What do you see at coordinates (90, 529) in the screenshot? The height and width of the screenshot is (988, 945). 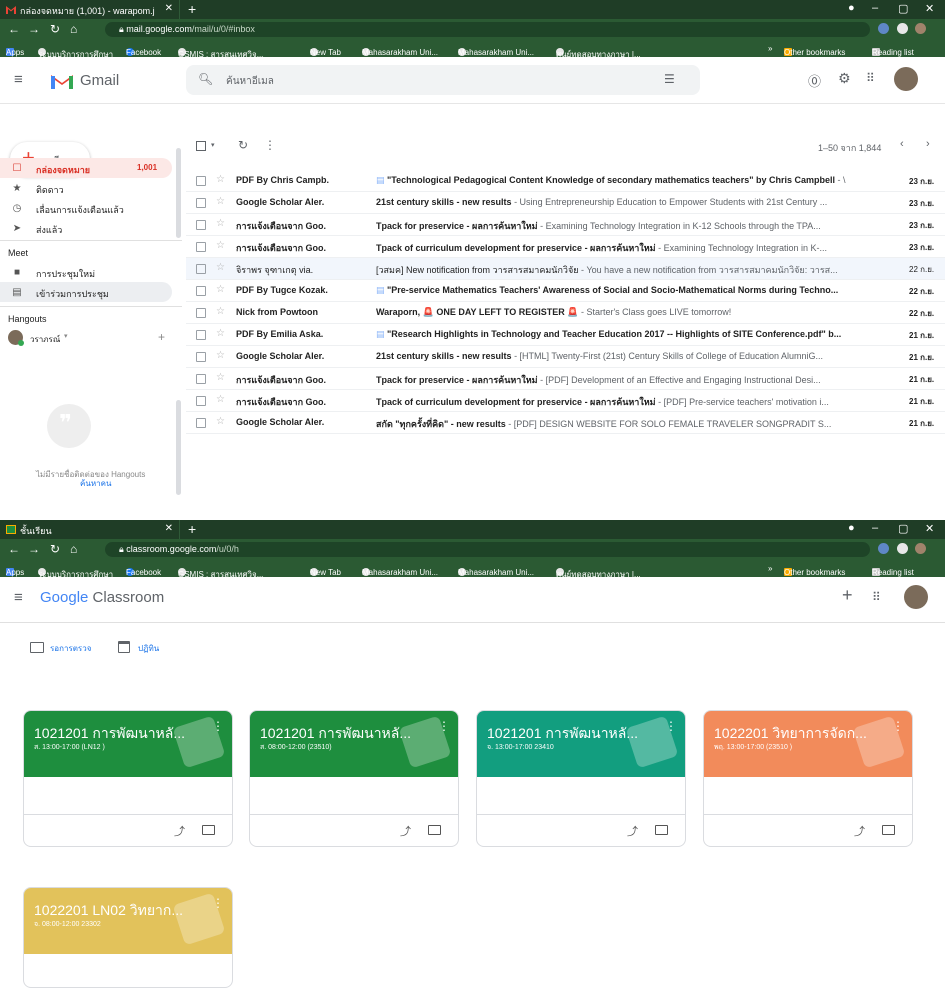 I see `tab-classroom: ชั้นเรียน ✕` at bounding box center [90, 529].